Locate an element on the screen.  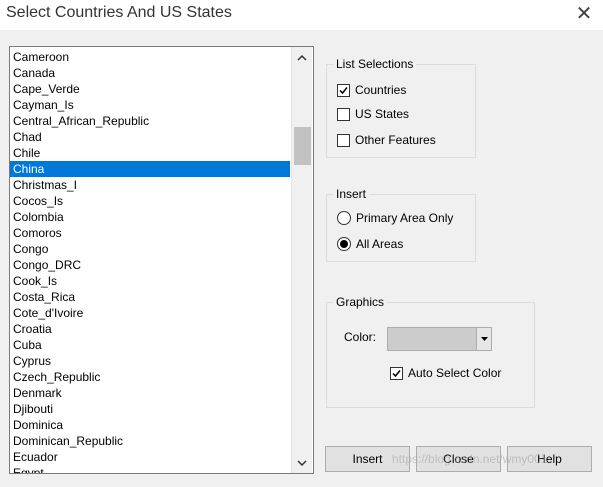
countries-checkbox: Countries is located at coordinates (371, 90).